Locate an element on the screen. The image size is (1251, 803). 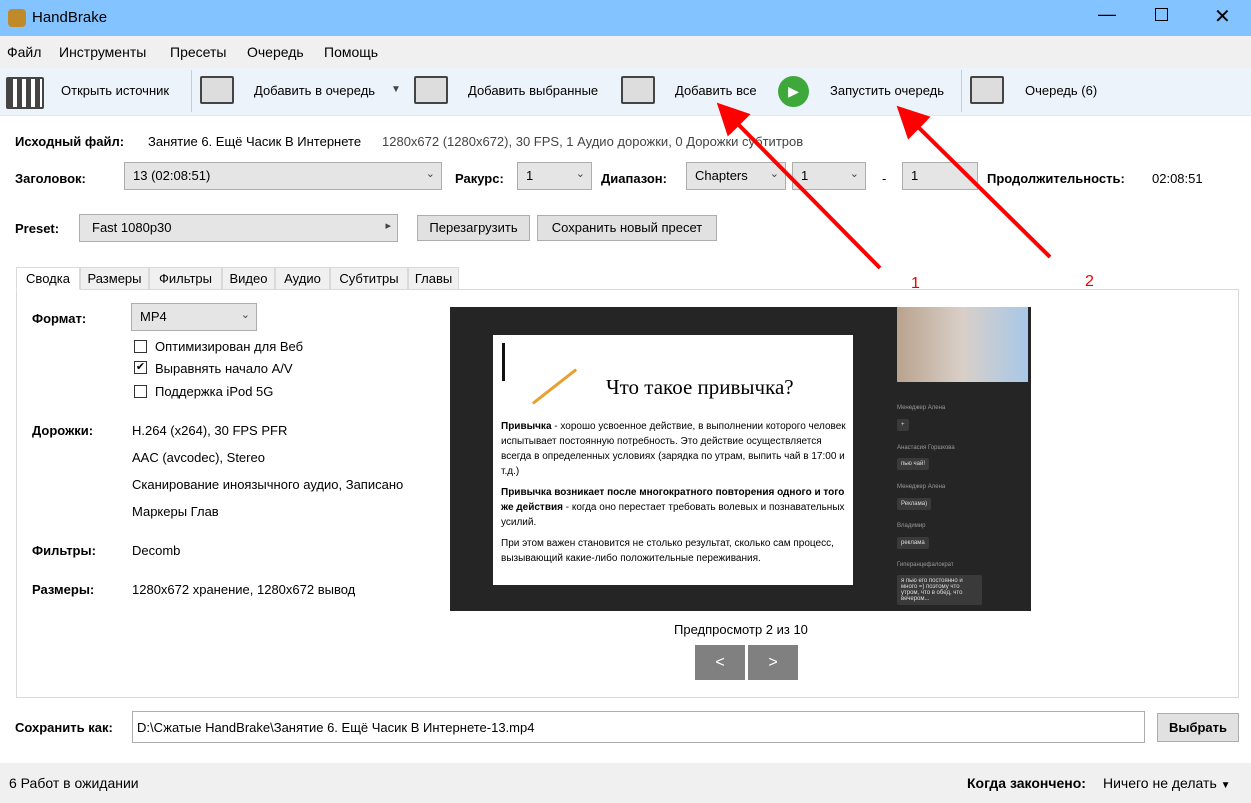
annotation-arrows is located at coordinates (884, 186).